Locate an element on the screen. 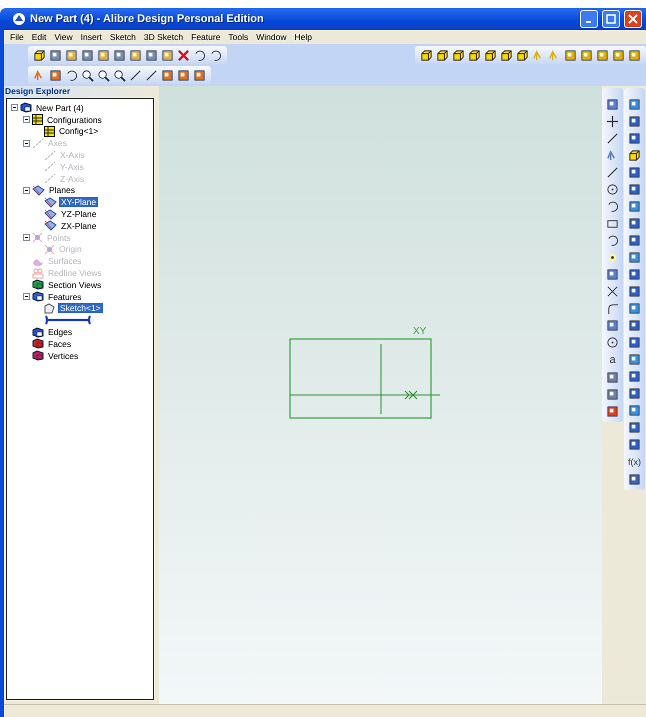 This screenshot has height=717, width=646. menu-item: Feature is located at coordinates (205, 37).